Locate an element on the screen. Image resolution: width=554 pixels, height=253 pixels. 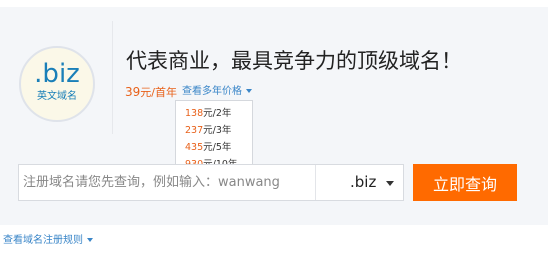
badge-extension: .biz is located at coordinates (57, 74).